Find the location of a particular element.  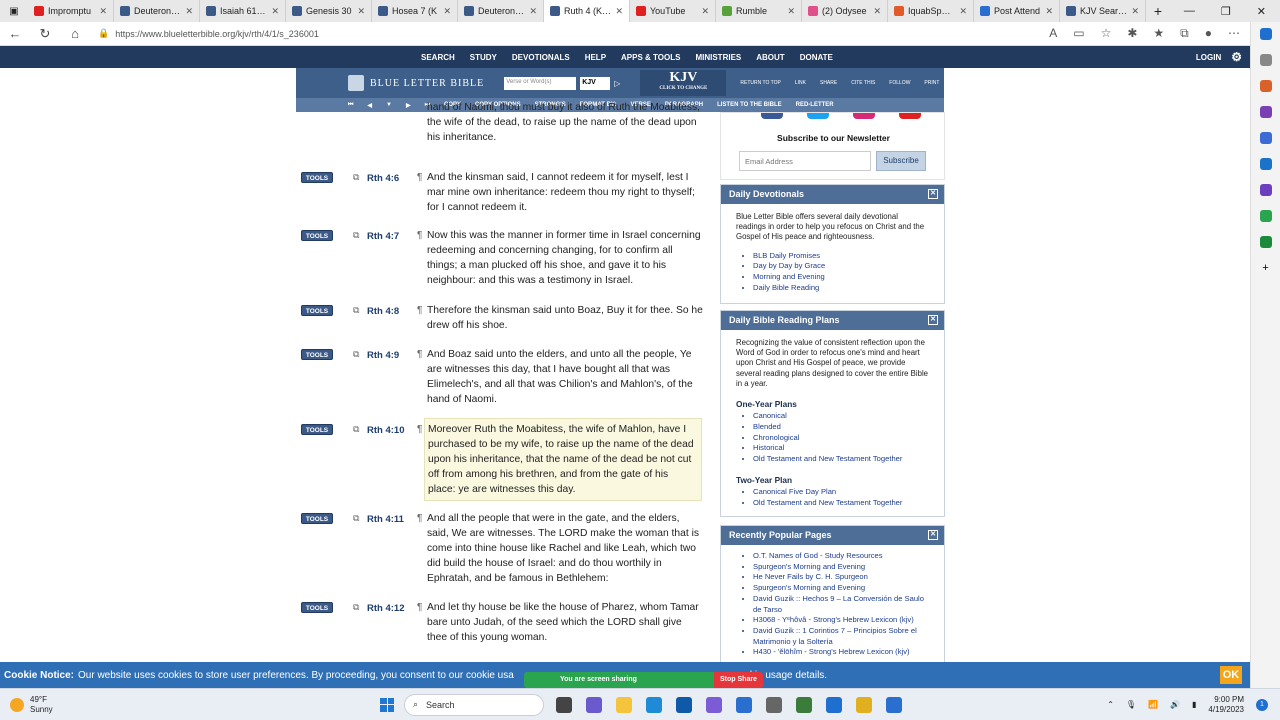

mic-icon: 🎙 is located at coordinates (1131, 704).